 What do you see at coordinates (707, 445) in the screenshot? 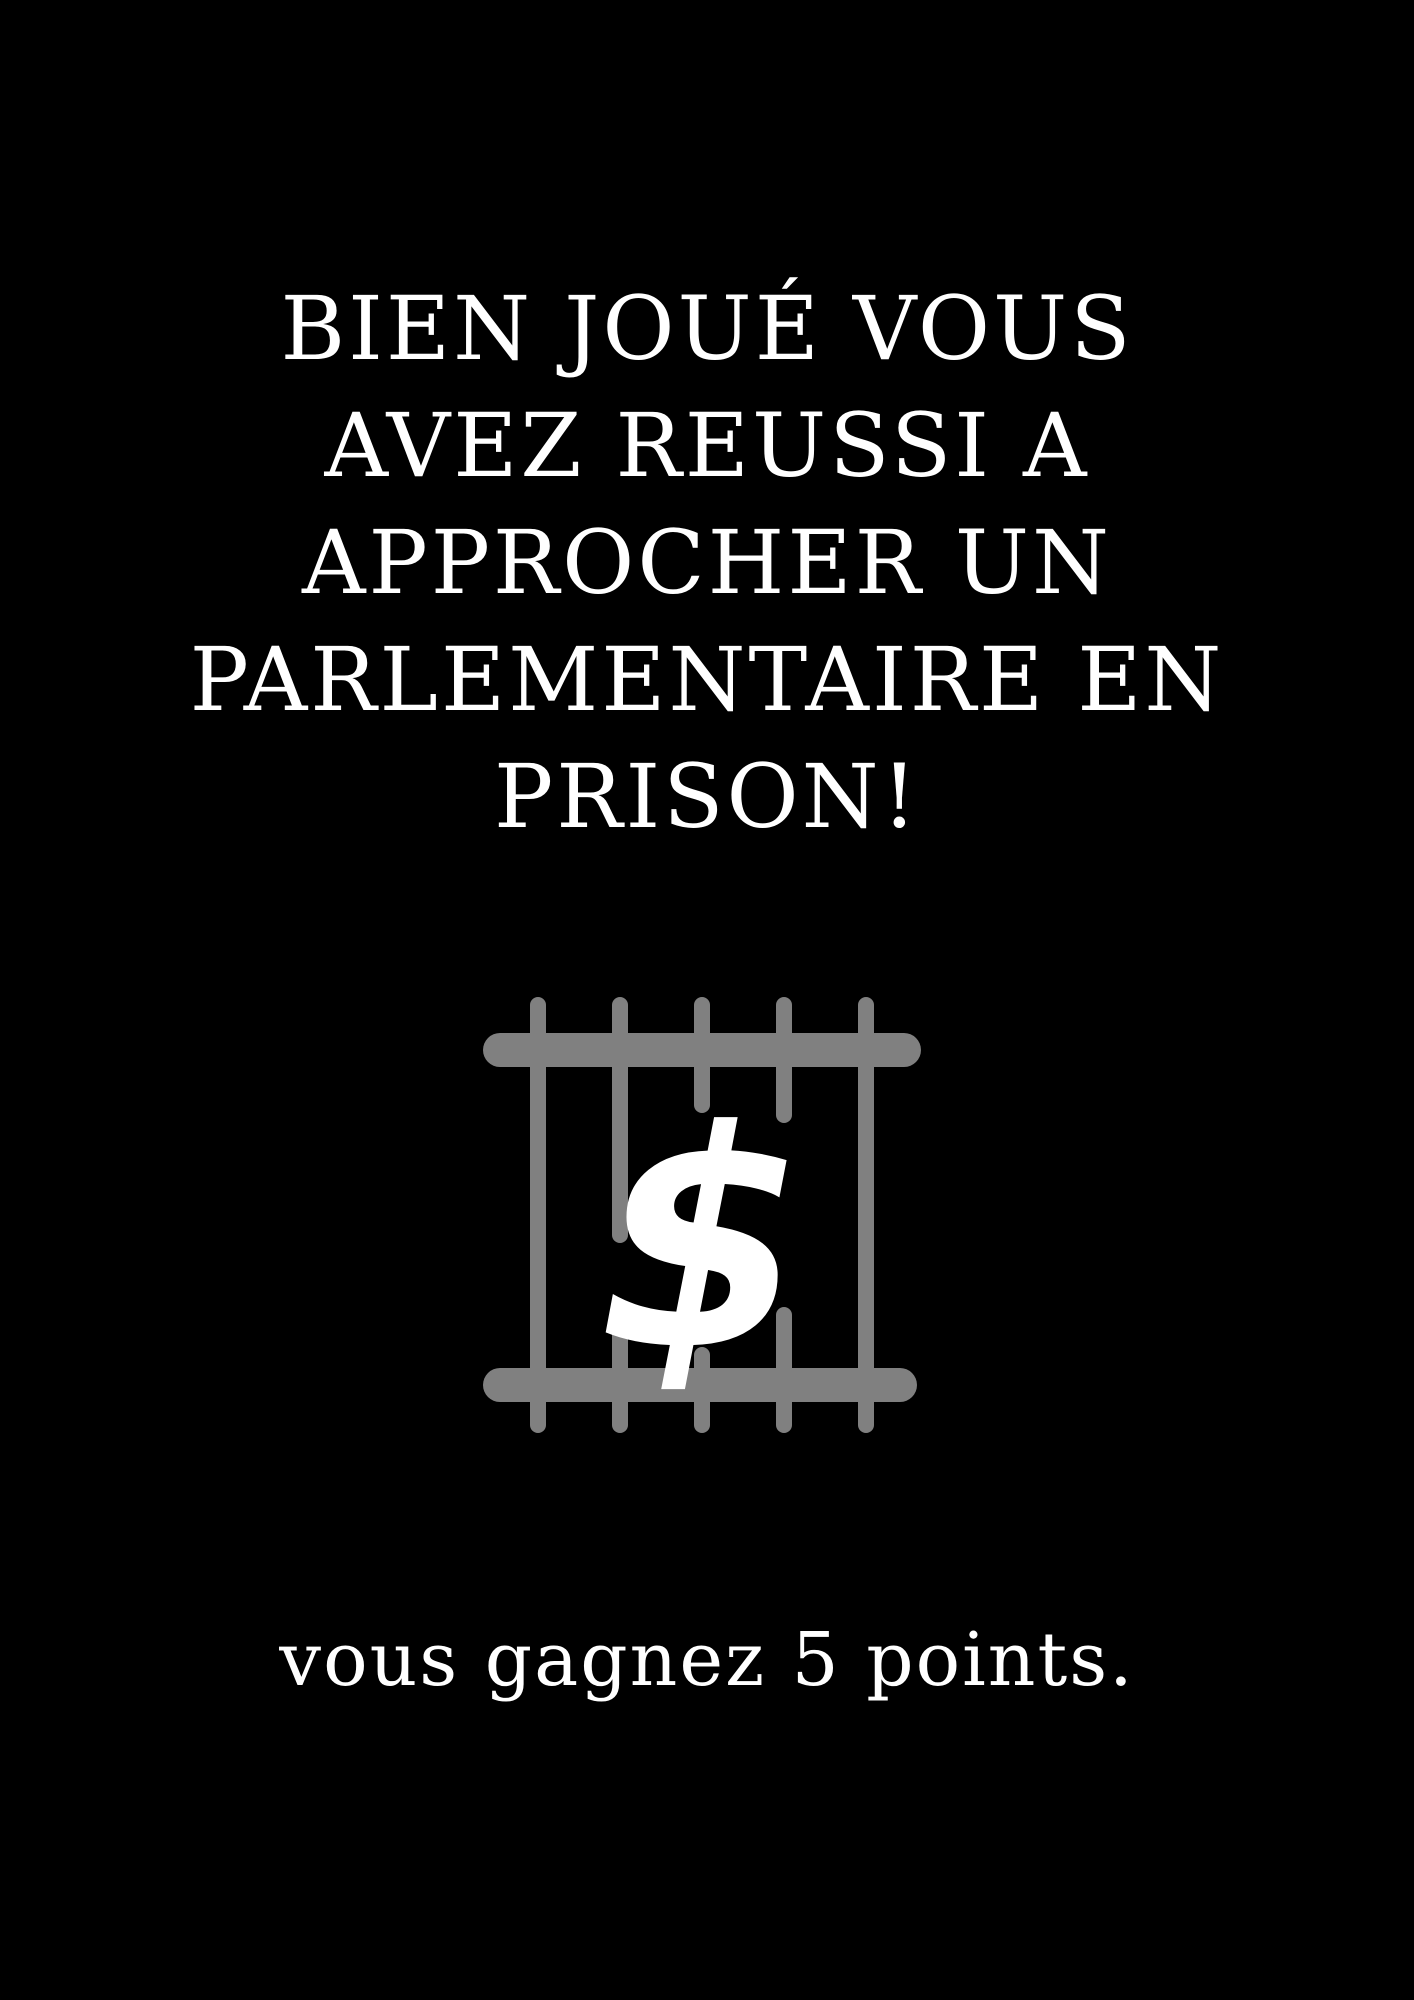
I see `card-title-line-2: AVEZ REUSSI A` at bounding box center [707, 445].